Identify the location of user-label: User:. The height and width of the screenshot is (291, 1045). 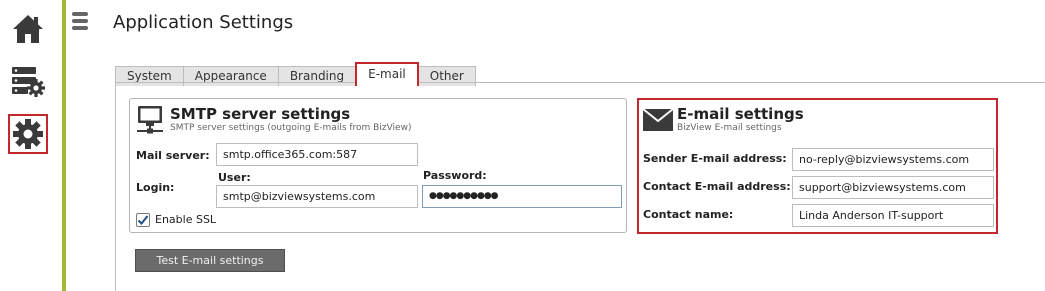
(234, 177).